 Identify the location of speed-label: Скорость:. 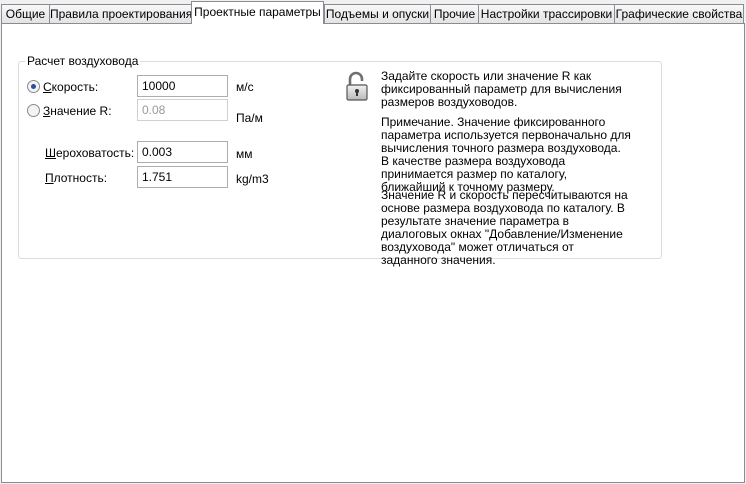
(71, 87).